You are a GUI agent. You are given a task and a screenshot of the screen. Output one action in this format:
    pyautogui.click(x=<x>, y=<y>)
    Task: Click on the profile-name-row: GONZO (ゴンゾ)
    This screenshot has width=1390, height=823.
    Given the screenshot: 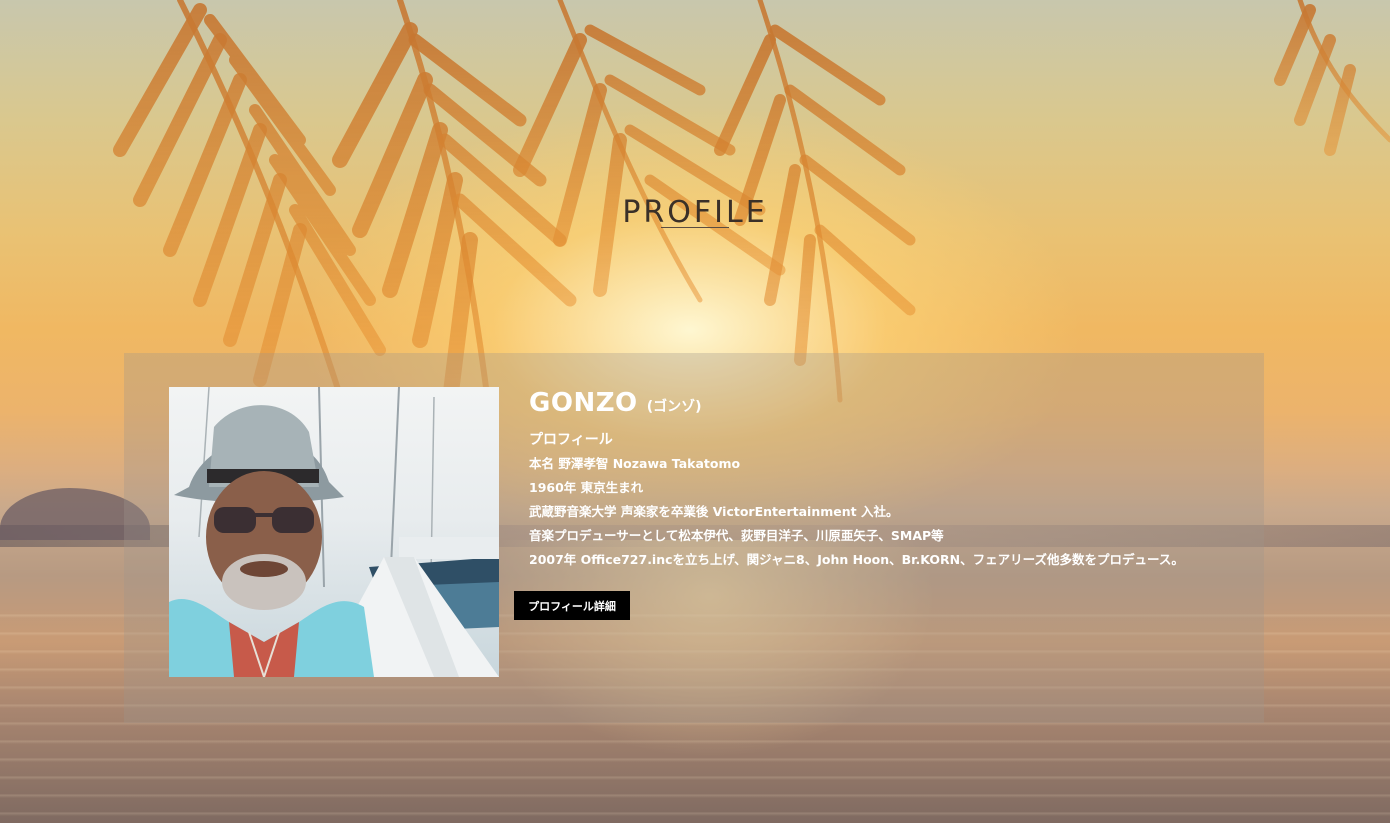 What is the action you would take?
    pyautogui.click(x=889, y=408)
    